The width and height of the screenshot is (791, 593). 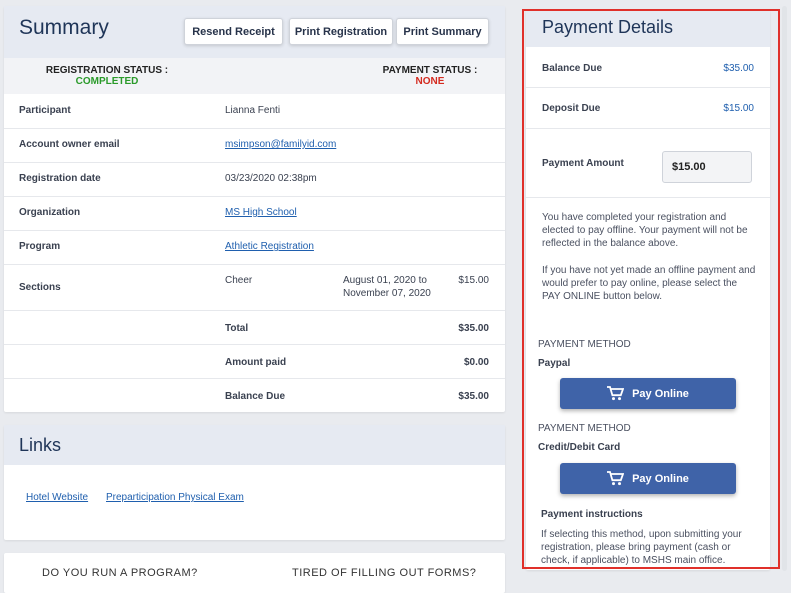 What do you see at coordinates (271, 178) in the screenshot?
I see `date-value: 03/23/2020 02:38pm` at bounding box center [271, 178].